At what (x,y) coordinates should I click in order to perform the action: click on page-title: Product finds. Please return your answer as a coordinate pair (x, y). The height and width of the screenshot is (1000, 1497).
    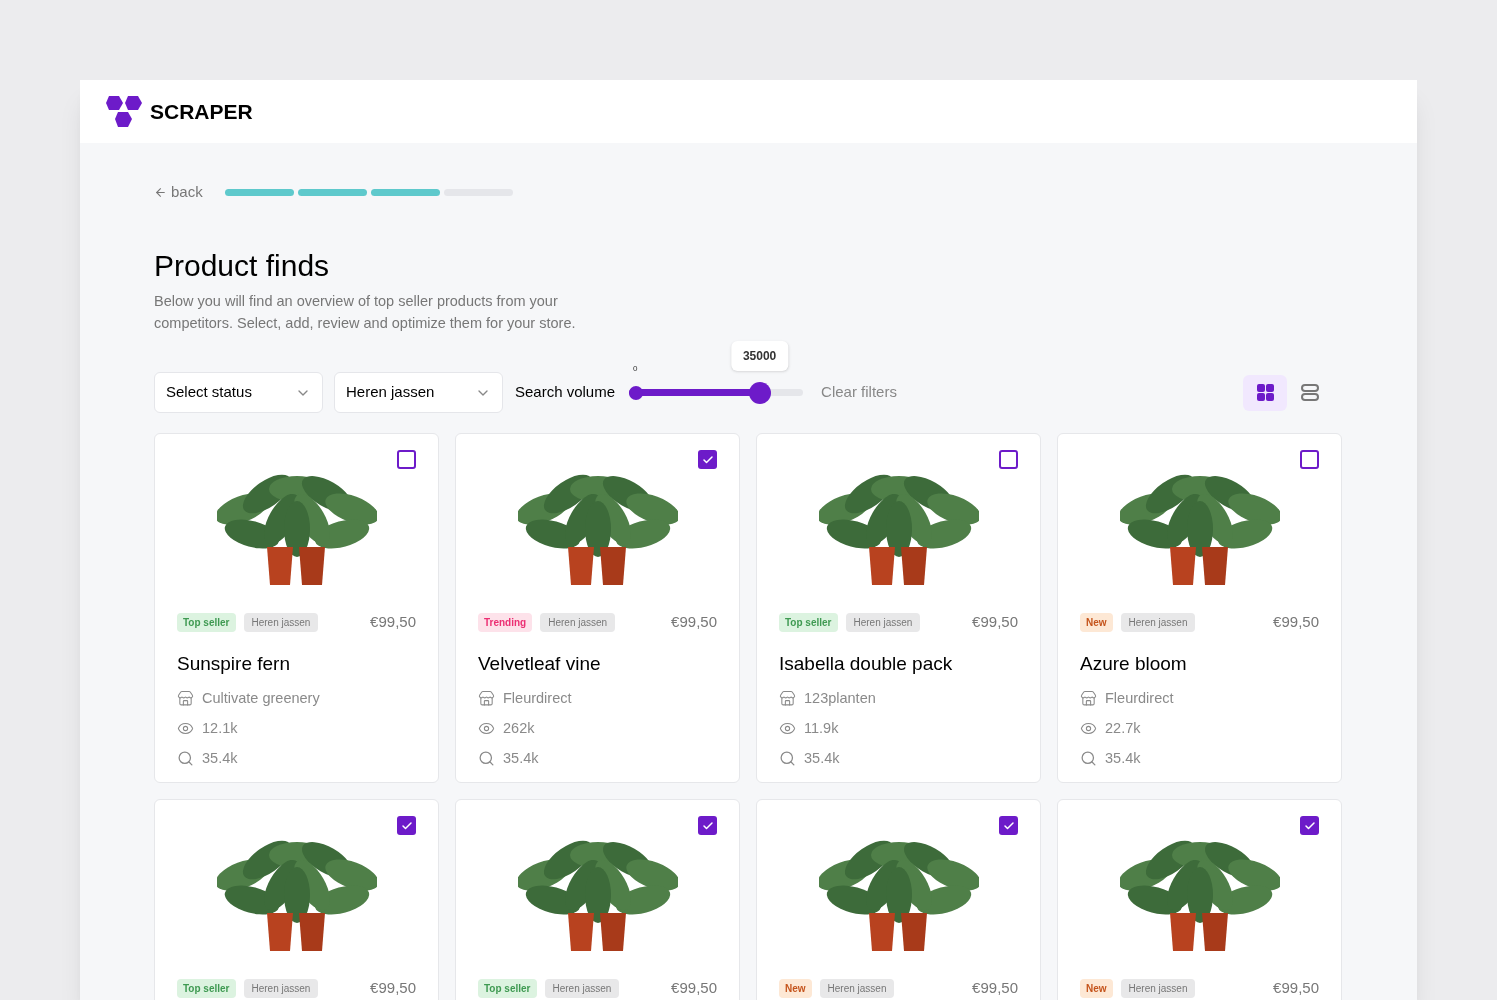
    Looking at the image, I should click on (242, 266).